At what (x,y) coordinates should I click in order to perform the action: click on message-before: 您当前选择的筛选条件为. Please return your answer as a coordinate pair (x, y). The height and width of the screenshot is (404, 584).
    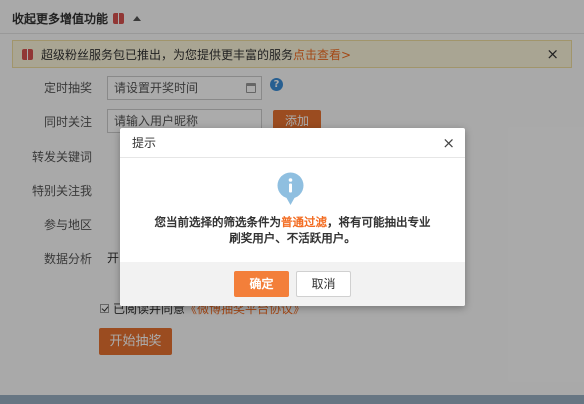
    Looking at the image, I should click on (218, 222).